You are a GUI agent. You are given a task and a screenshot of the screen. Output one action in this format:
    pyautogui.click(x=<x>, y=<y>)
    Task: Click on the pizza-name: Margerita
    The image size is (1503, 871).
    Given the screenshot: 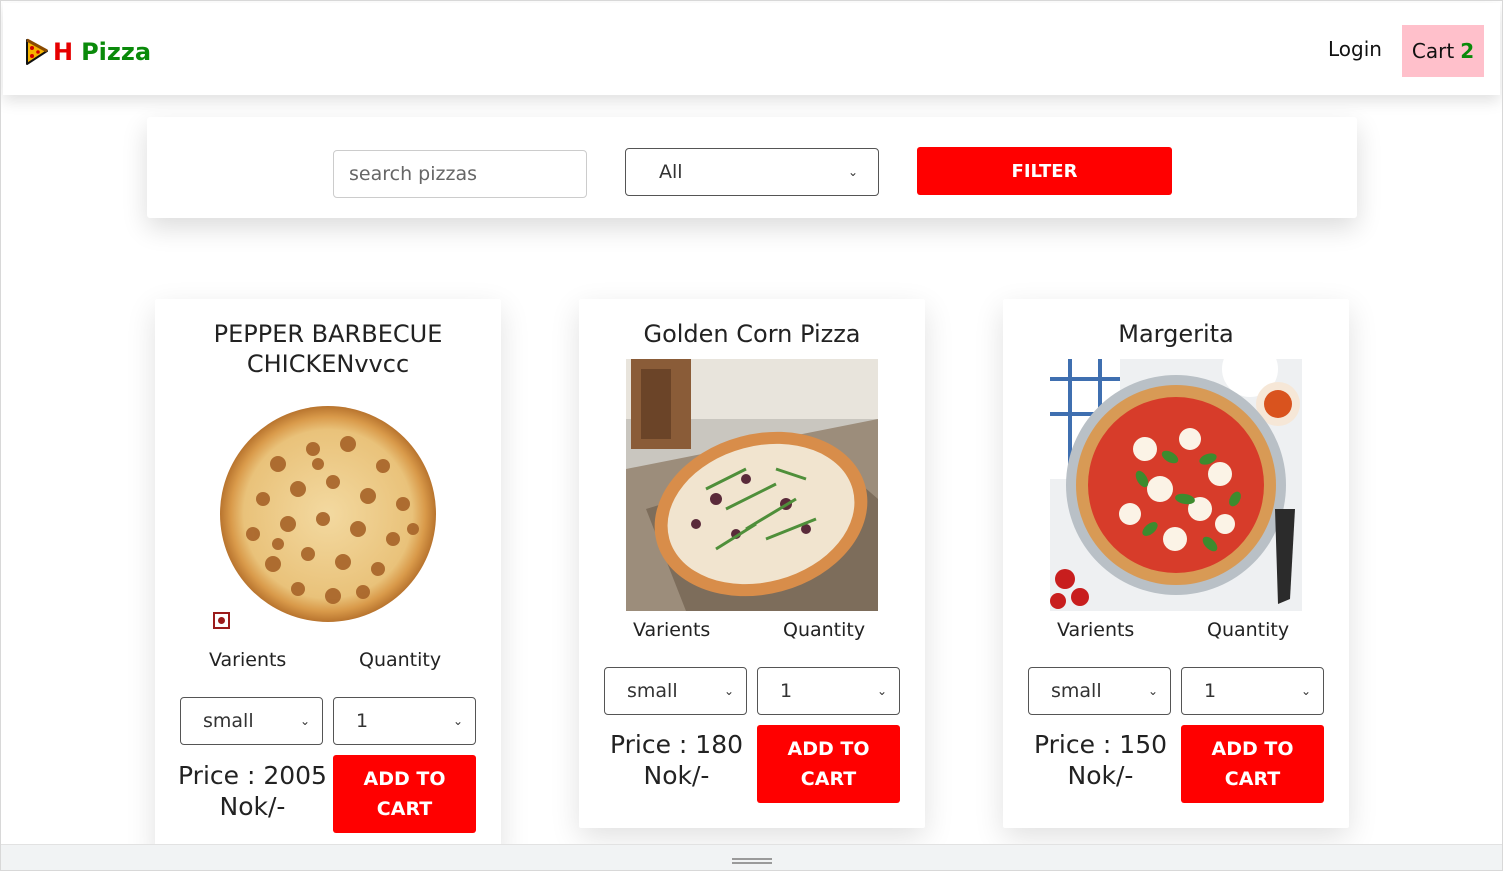 What is the action you would take?
    pyautogui.click(x=1176, y=334)
    